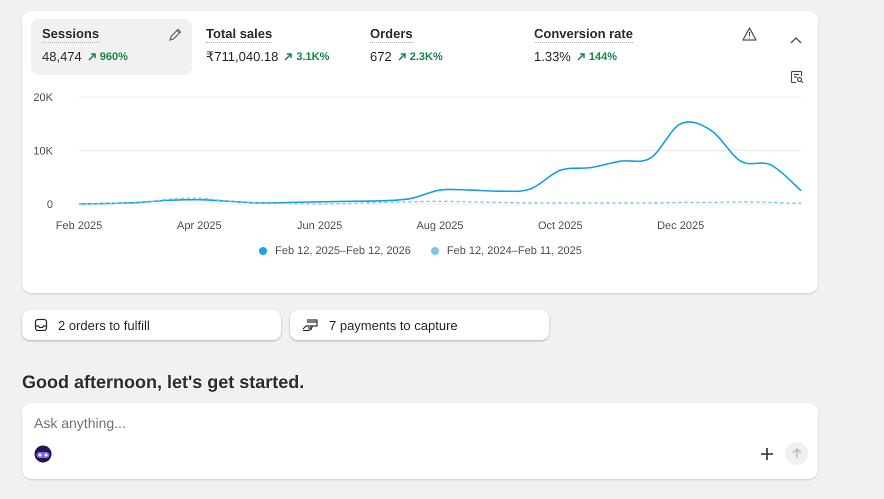 This screenshot has width=884, height=499. What do you see at coordinates (796, 40) in the screenshot?
I see `chevron-up-icon` at bounding box center [796, 40].